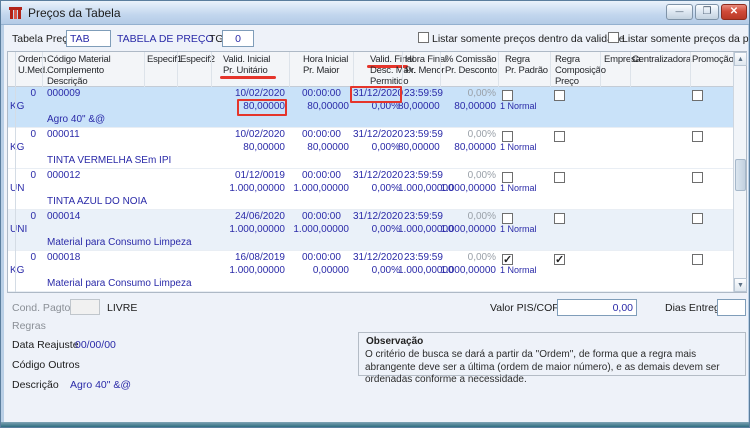 The width and height of the screenshot is (750, 428). I want to click on col-header-hora-inicial-line2: Pr. Maior, so click(321, 70).